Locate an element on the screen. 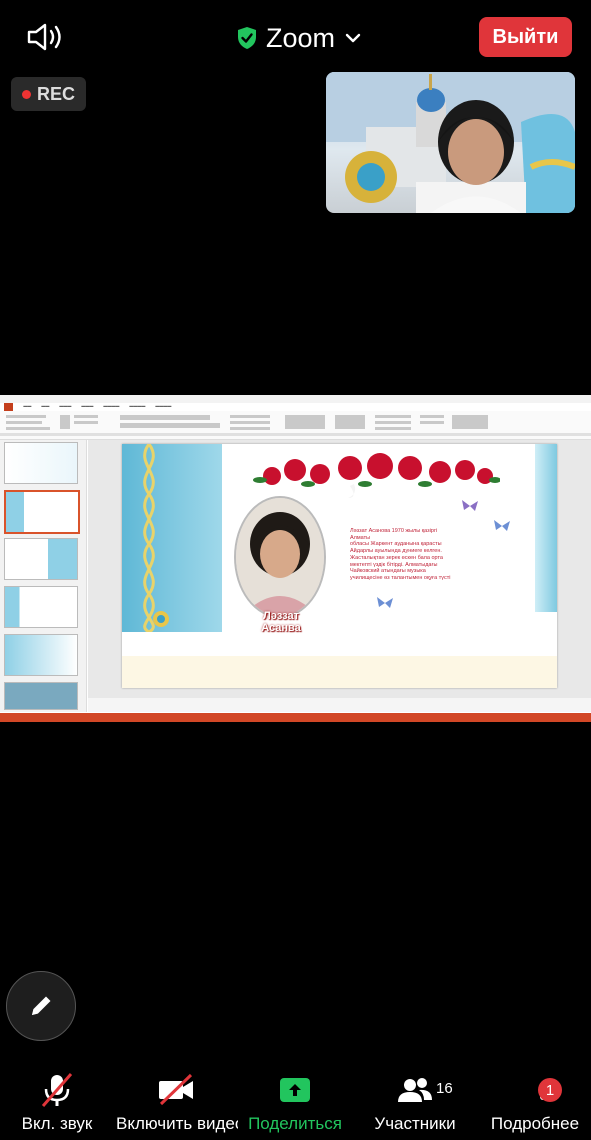  ribbon-controls is located at coordinates (295, 425).